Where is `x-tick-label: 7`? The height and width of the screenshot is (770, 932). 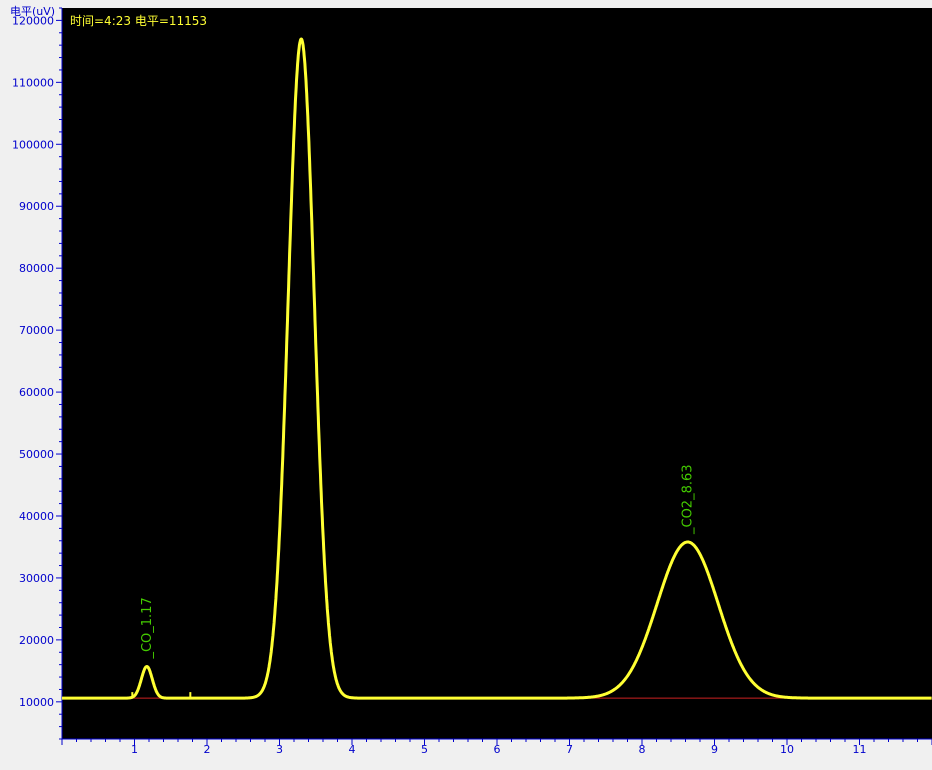 x-tick-label: 7 is located at coordinates (569, 749).